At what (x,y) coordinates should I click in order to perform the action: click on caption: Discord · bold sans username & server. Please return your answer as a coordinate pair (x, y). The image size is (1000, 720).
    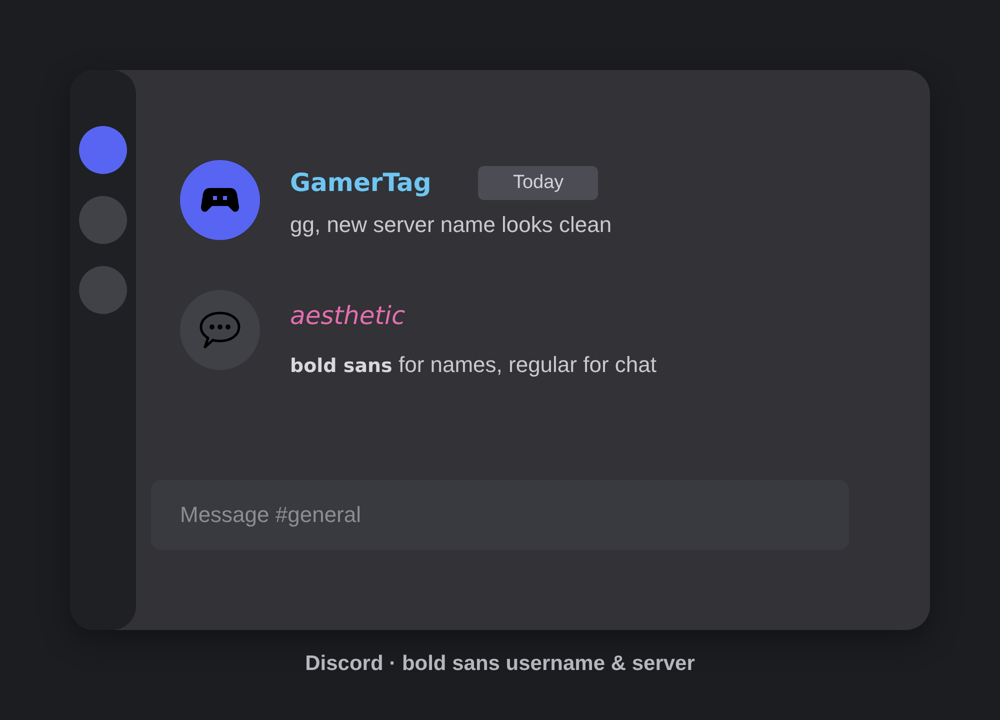
    Looking at the image, I should click on (500, 664).